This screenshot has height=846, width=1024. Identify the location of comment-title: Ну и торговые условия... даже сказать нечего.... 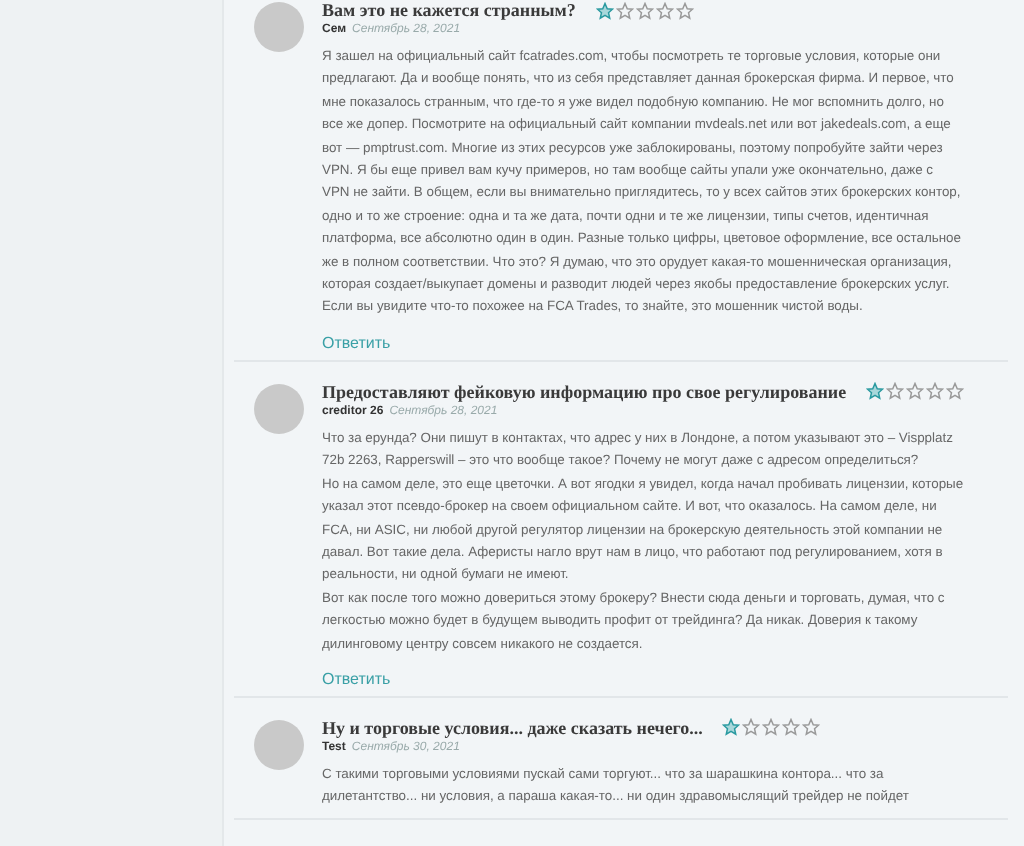
(512, 727).